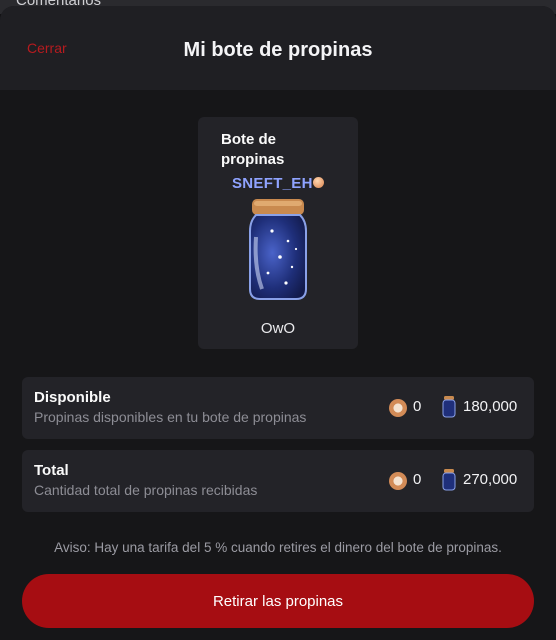  Describe the element at coordinates (278, 601) in the screenshot. I see `withdraw-button: Retirar las propinas` at that location.